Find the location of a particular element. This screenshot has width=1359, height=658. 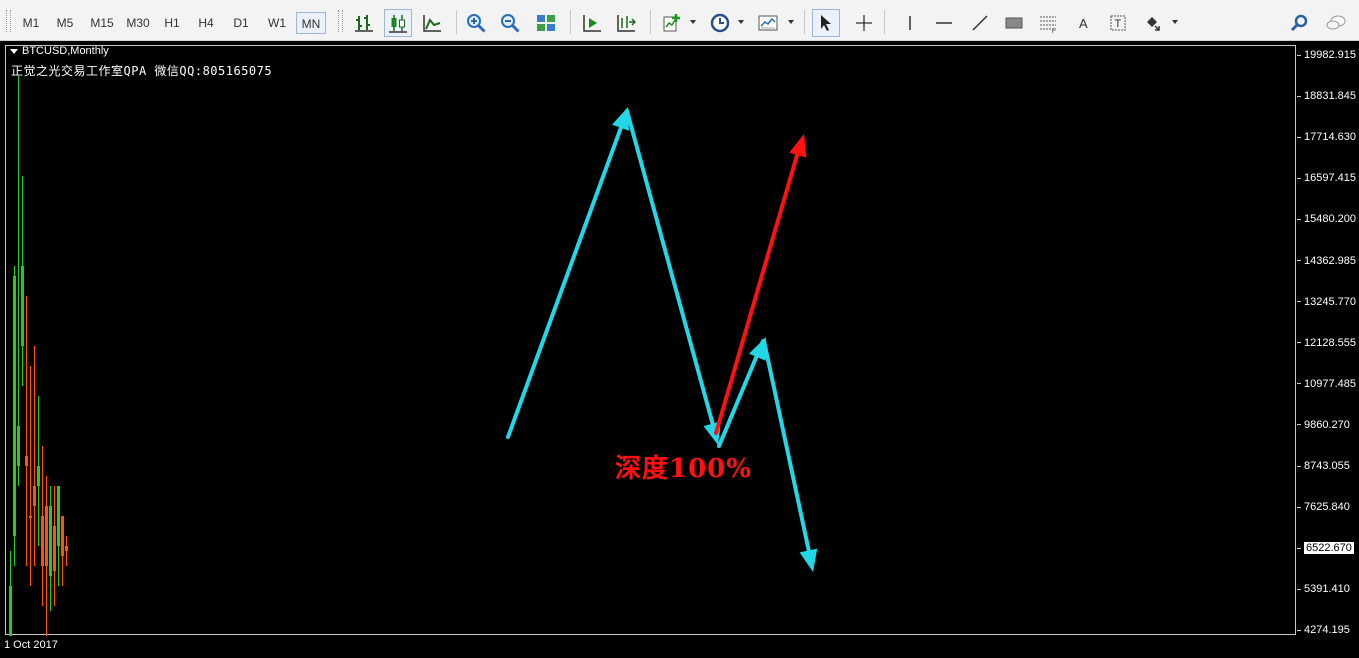

templates-icon is located at coordinates (768, 23).